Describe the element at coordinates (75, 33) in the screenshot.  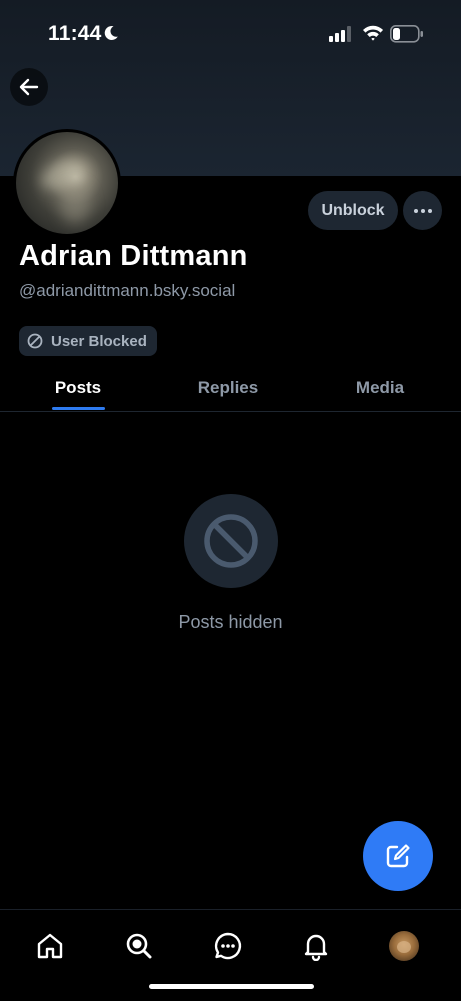
I see `status-time: 11:44` at that location.